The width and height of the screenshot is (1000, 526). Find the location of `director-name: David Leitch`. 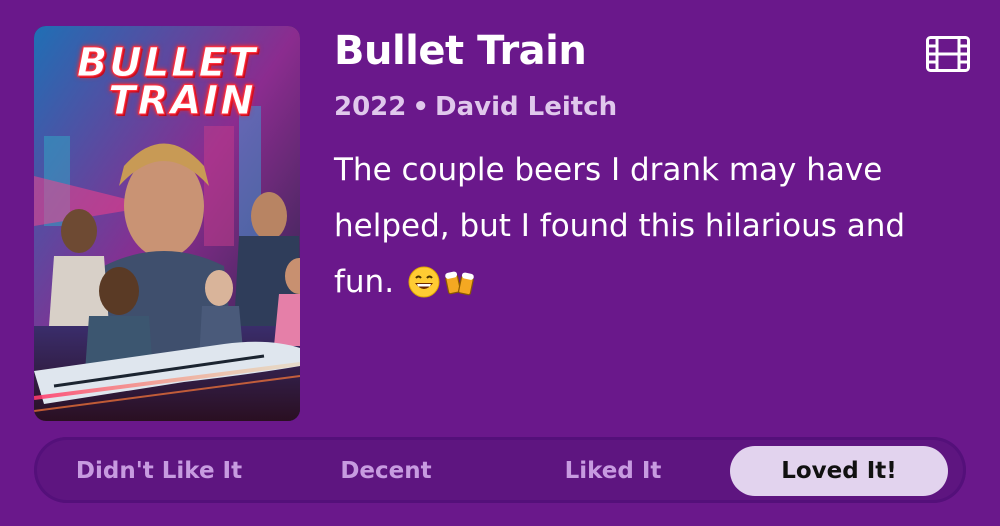

director-name: David Leitch is located at coordinates (526, 107).